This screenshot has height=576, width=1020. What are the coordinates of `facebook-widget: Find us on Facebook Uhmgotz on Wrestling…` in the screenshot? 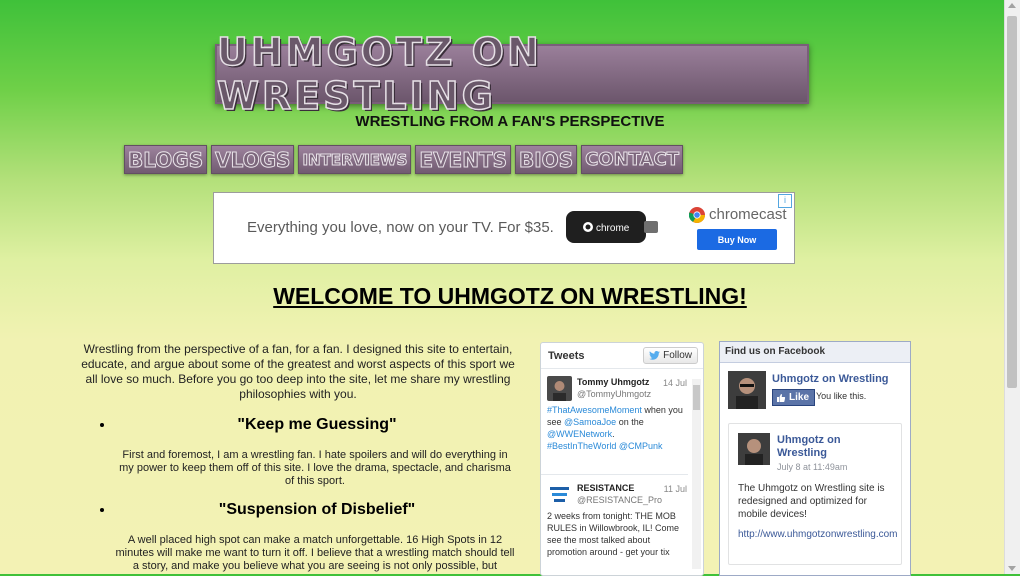 It's located at (815, 458).